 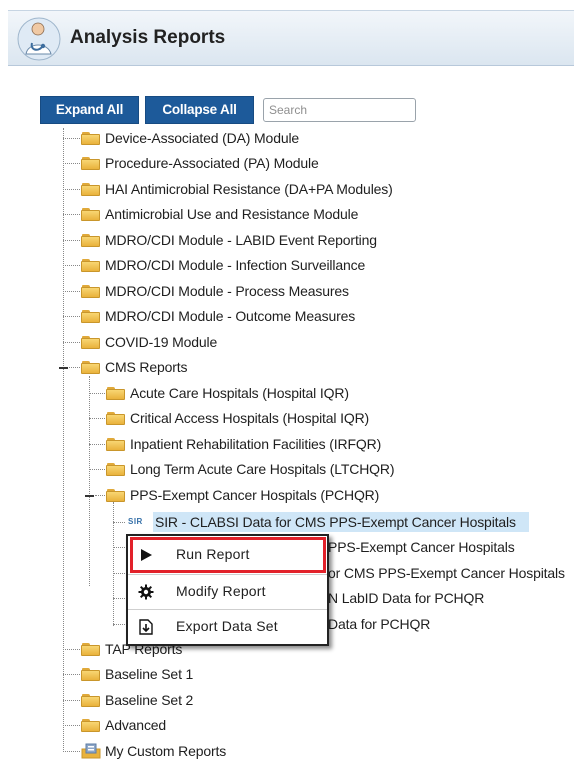 I want to click on sir-report-icon: SIR, so click(x=135, y=521).